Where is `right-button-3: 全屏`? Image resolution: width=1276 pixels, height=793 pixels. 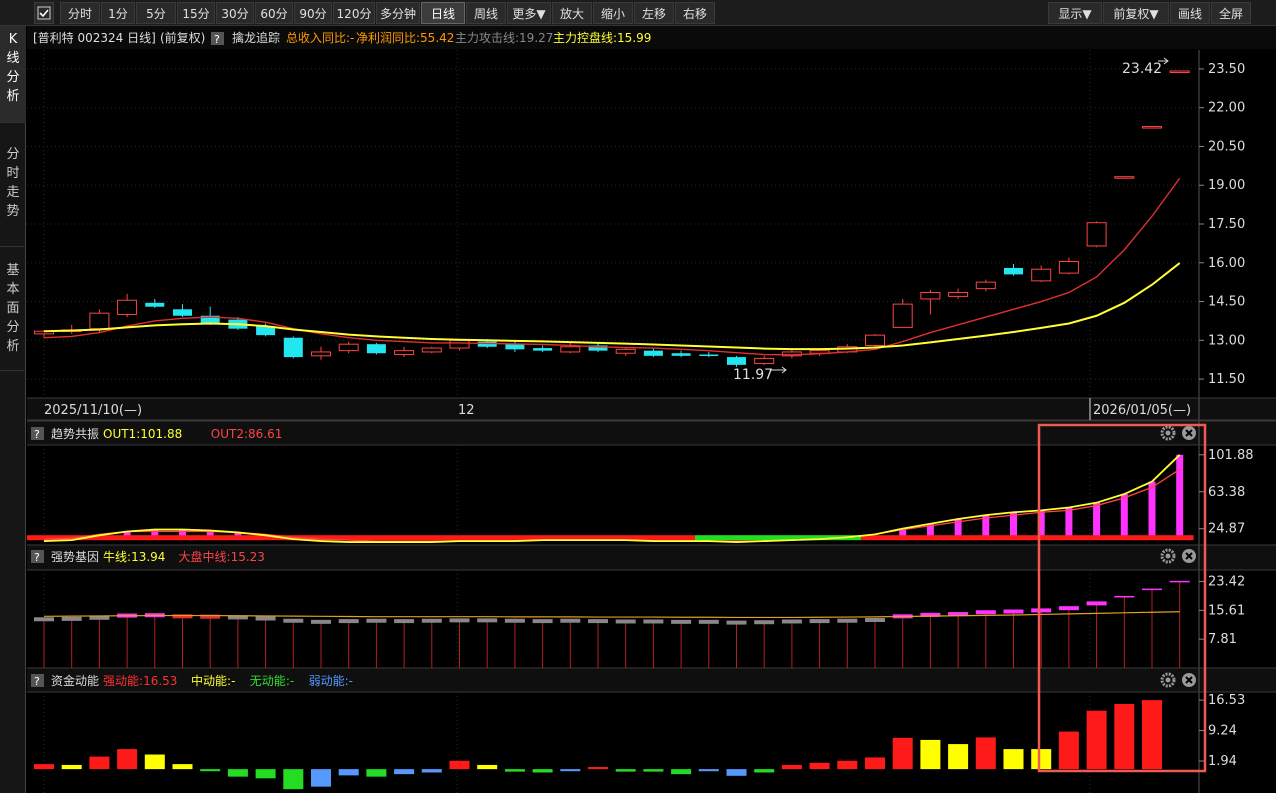 right-button-3: 全屏 is located at coordinates (1231, 13).